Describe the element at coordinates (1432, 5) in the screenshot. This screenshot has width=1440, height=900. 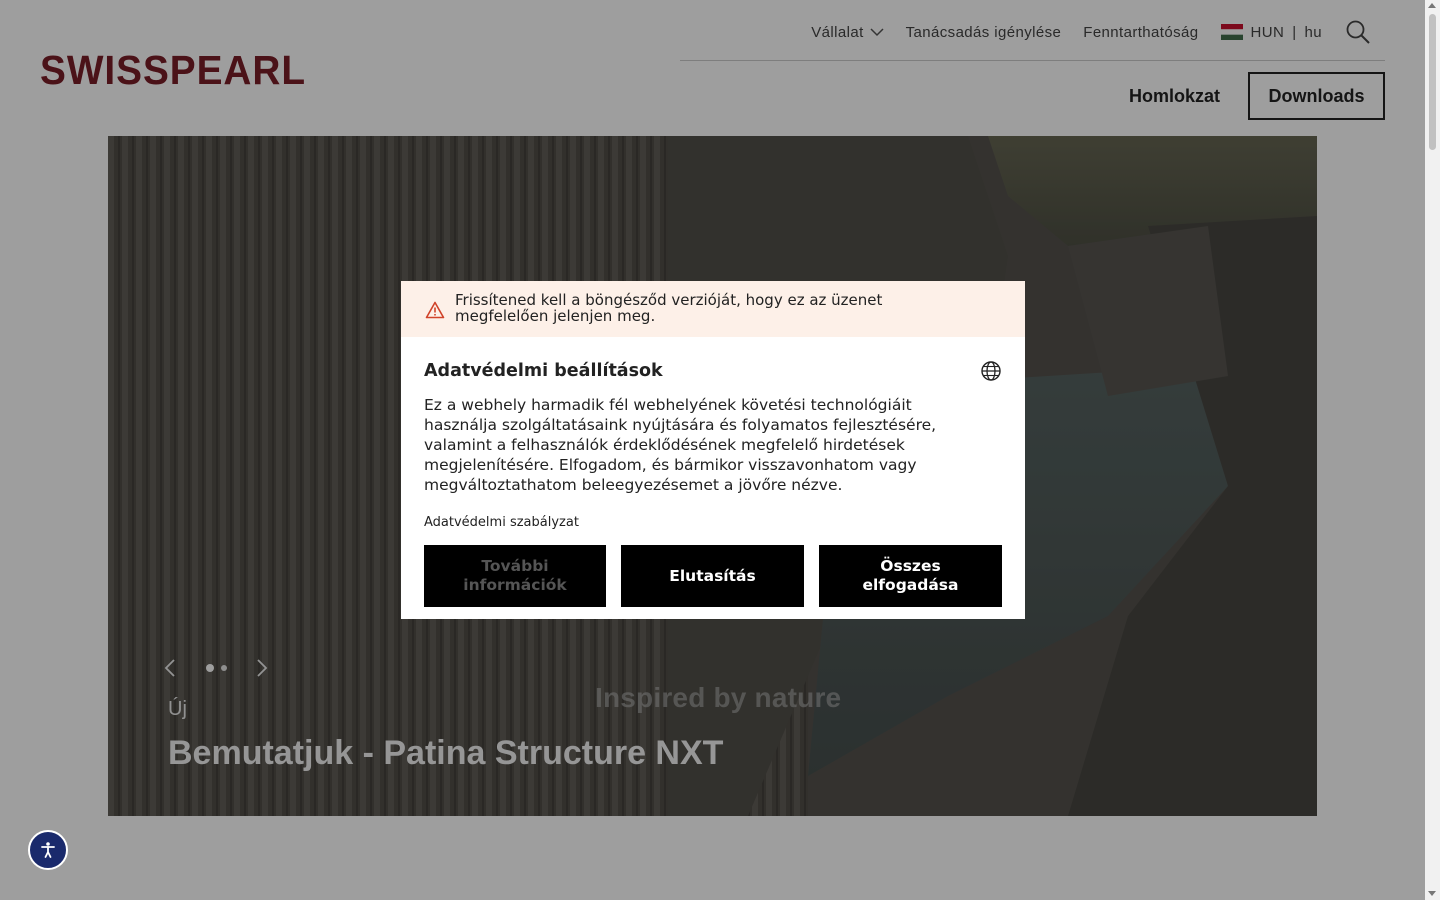
I see `scroll-up-icon` at that location.